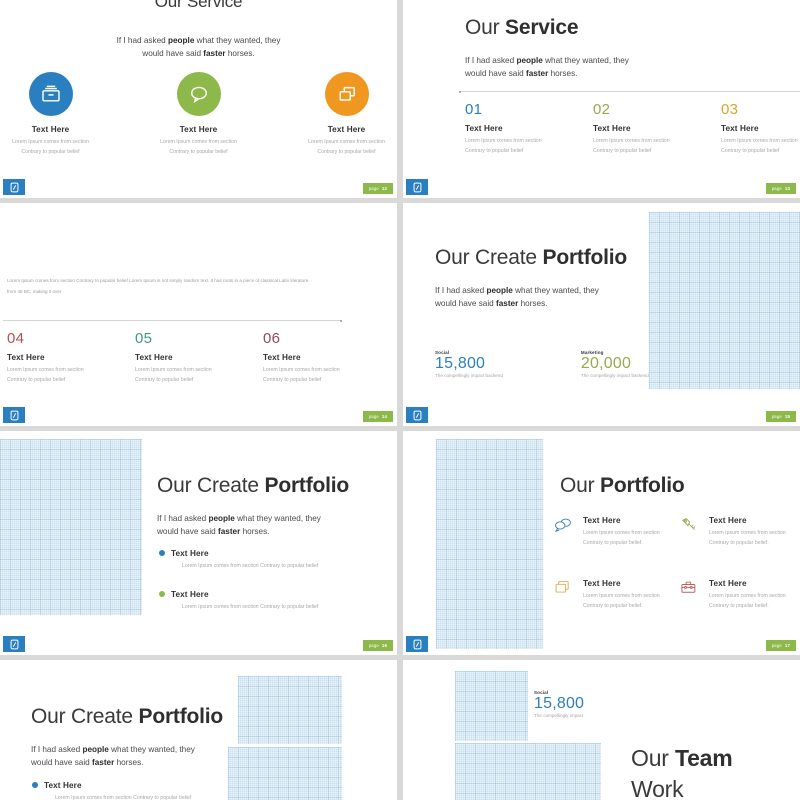 This screenshot has width=800, height=800. I want to click on lede-part: would have said, so click(173, 54).